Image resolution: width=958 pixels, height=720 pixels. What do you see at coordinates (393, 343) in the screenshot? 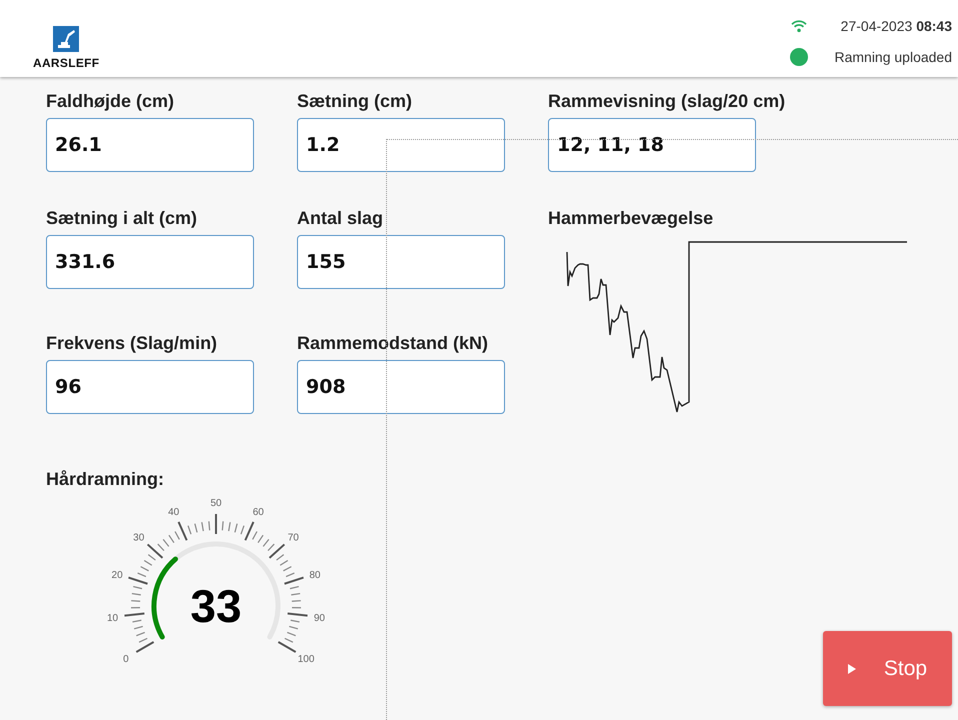
I see `field-label: Rammemodstand (kN)` at bounding box center [393, 343].